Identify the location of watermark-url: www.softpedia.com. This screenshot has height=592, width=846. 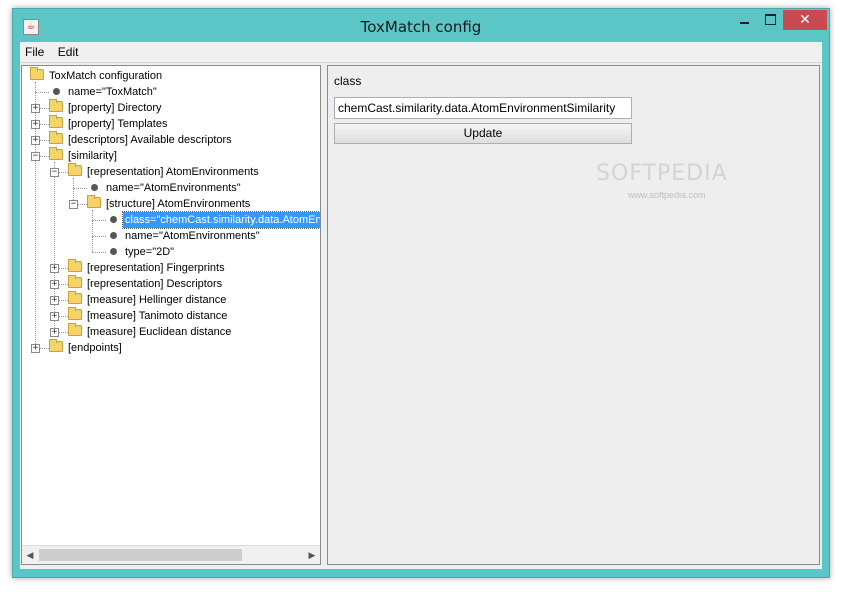
(667, 195).